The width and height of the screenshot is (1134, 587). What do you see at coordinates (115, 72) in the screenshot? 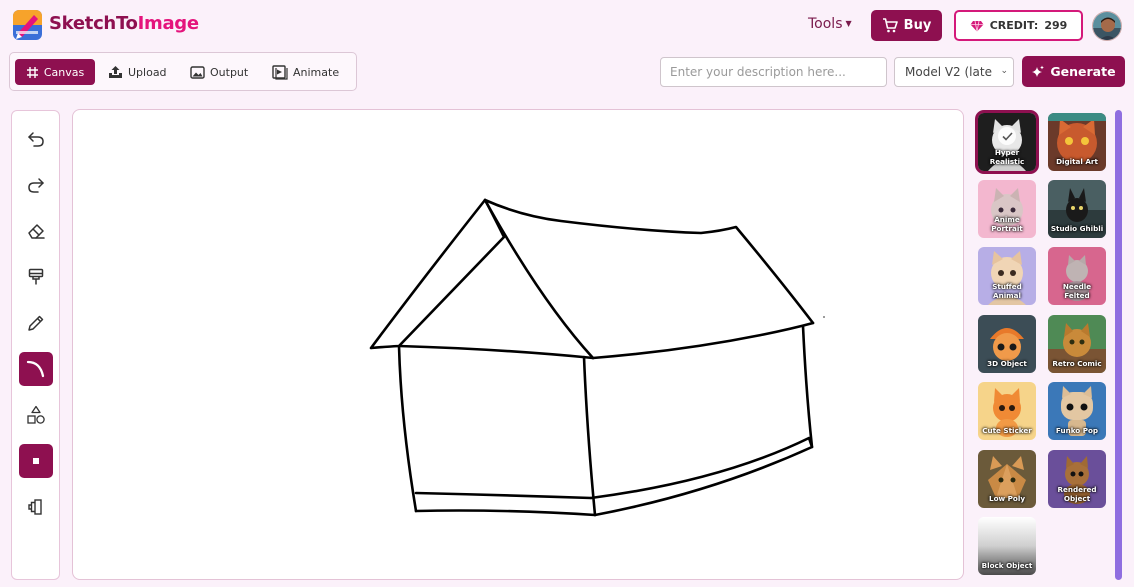
I see `upload-icon` at bounding box center [115, 72].